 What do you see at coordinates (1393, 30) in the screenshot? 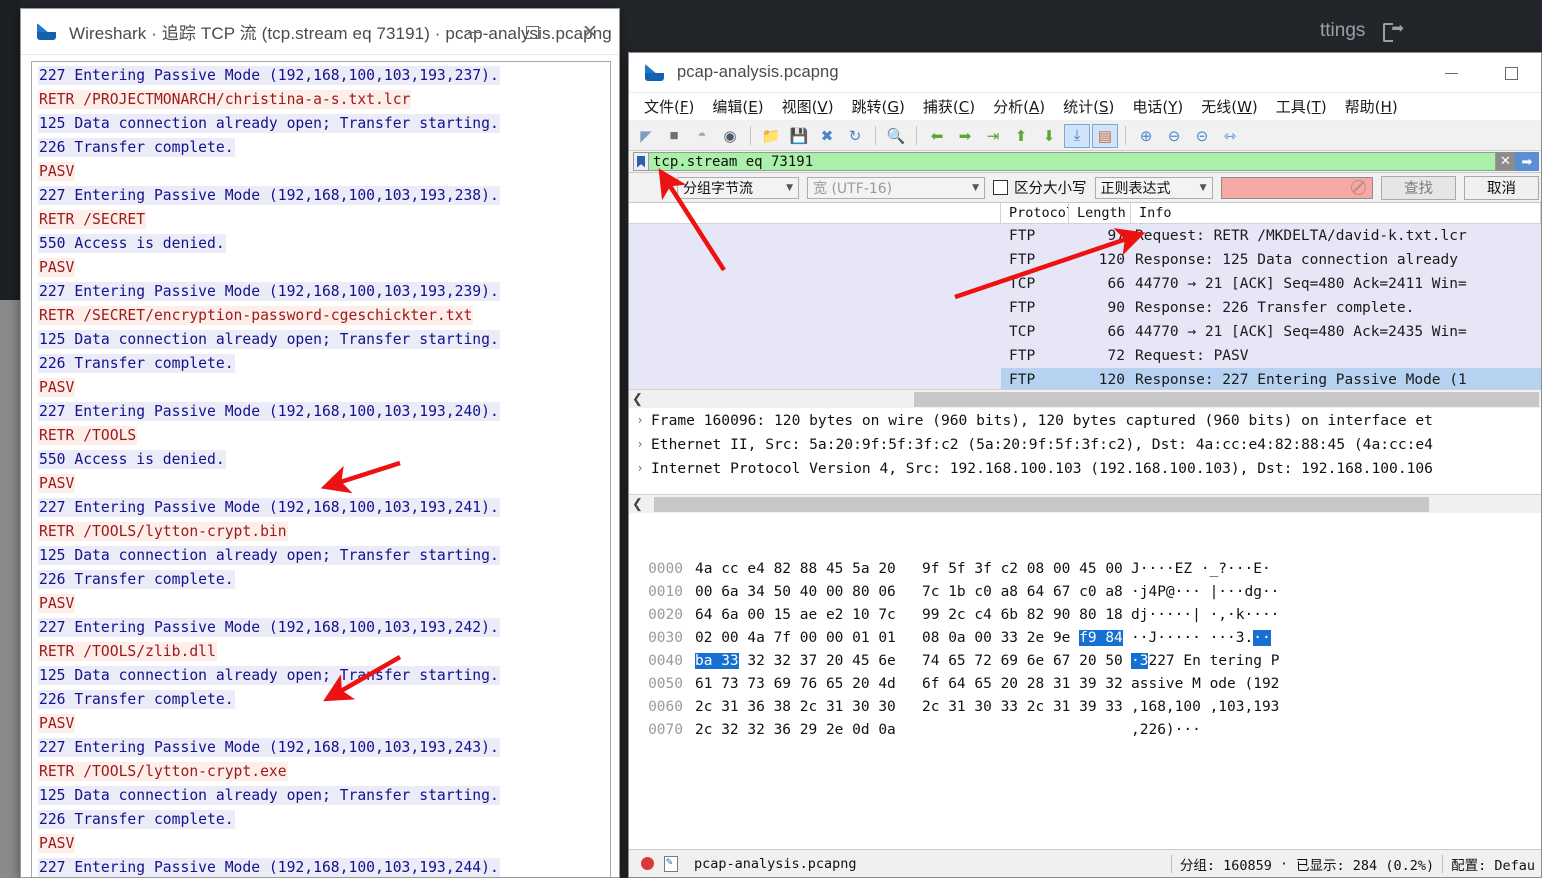
I see `logout-icon` at bounding box center [1393, 30].